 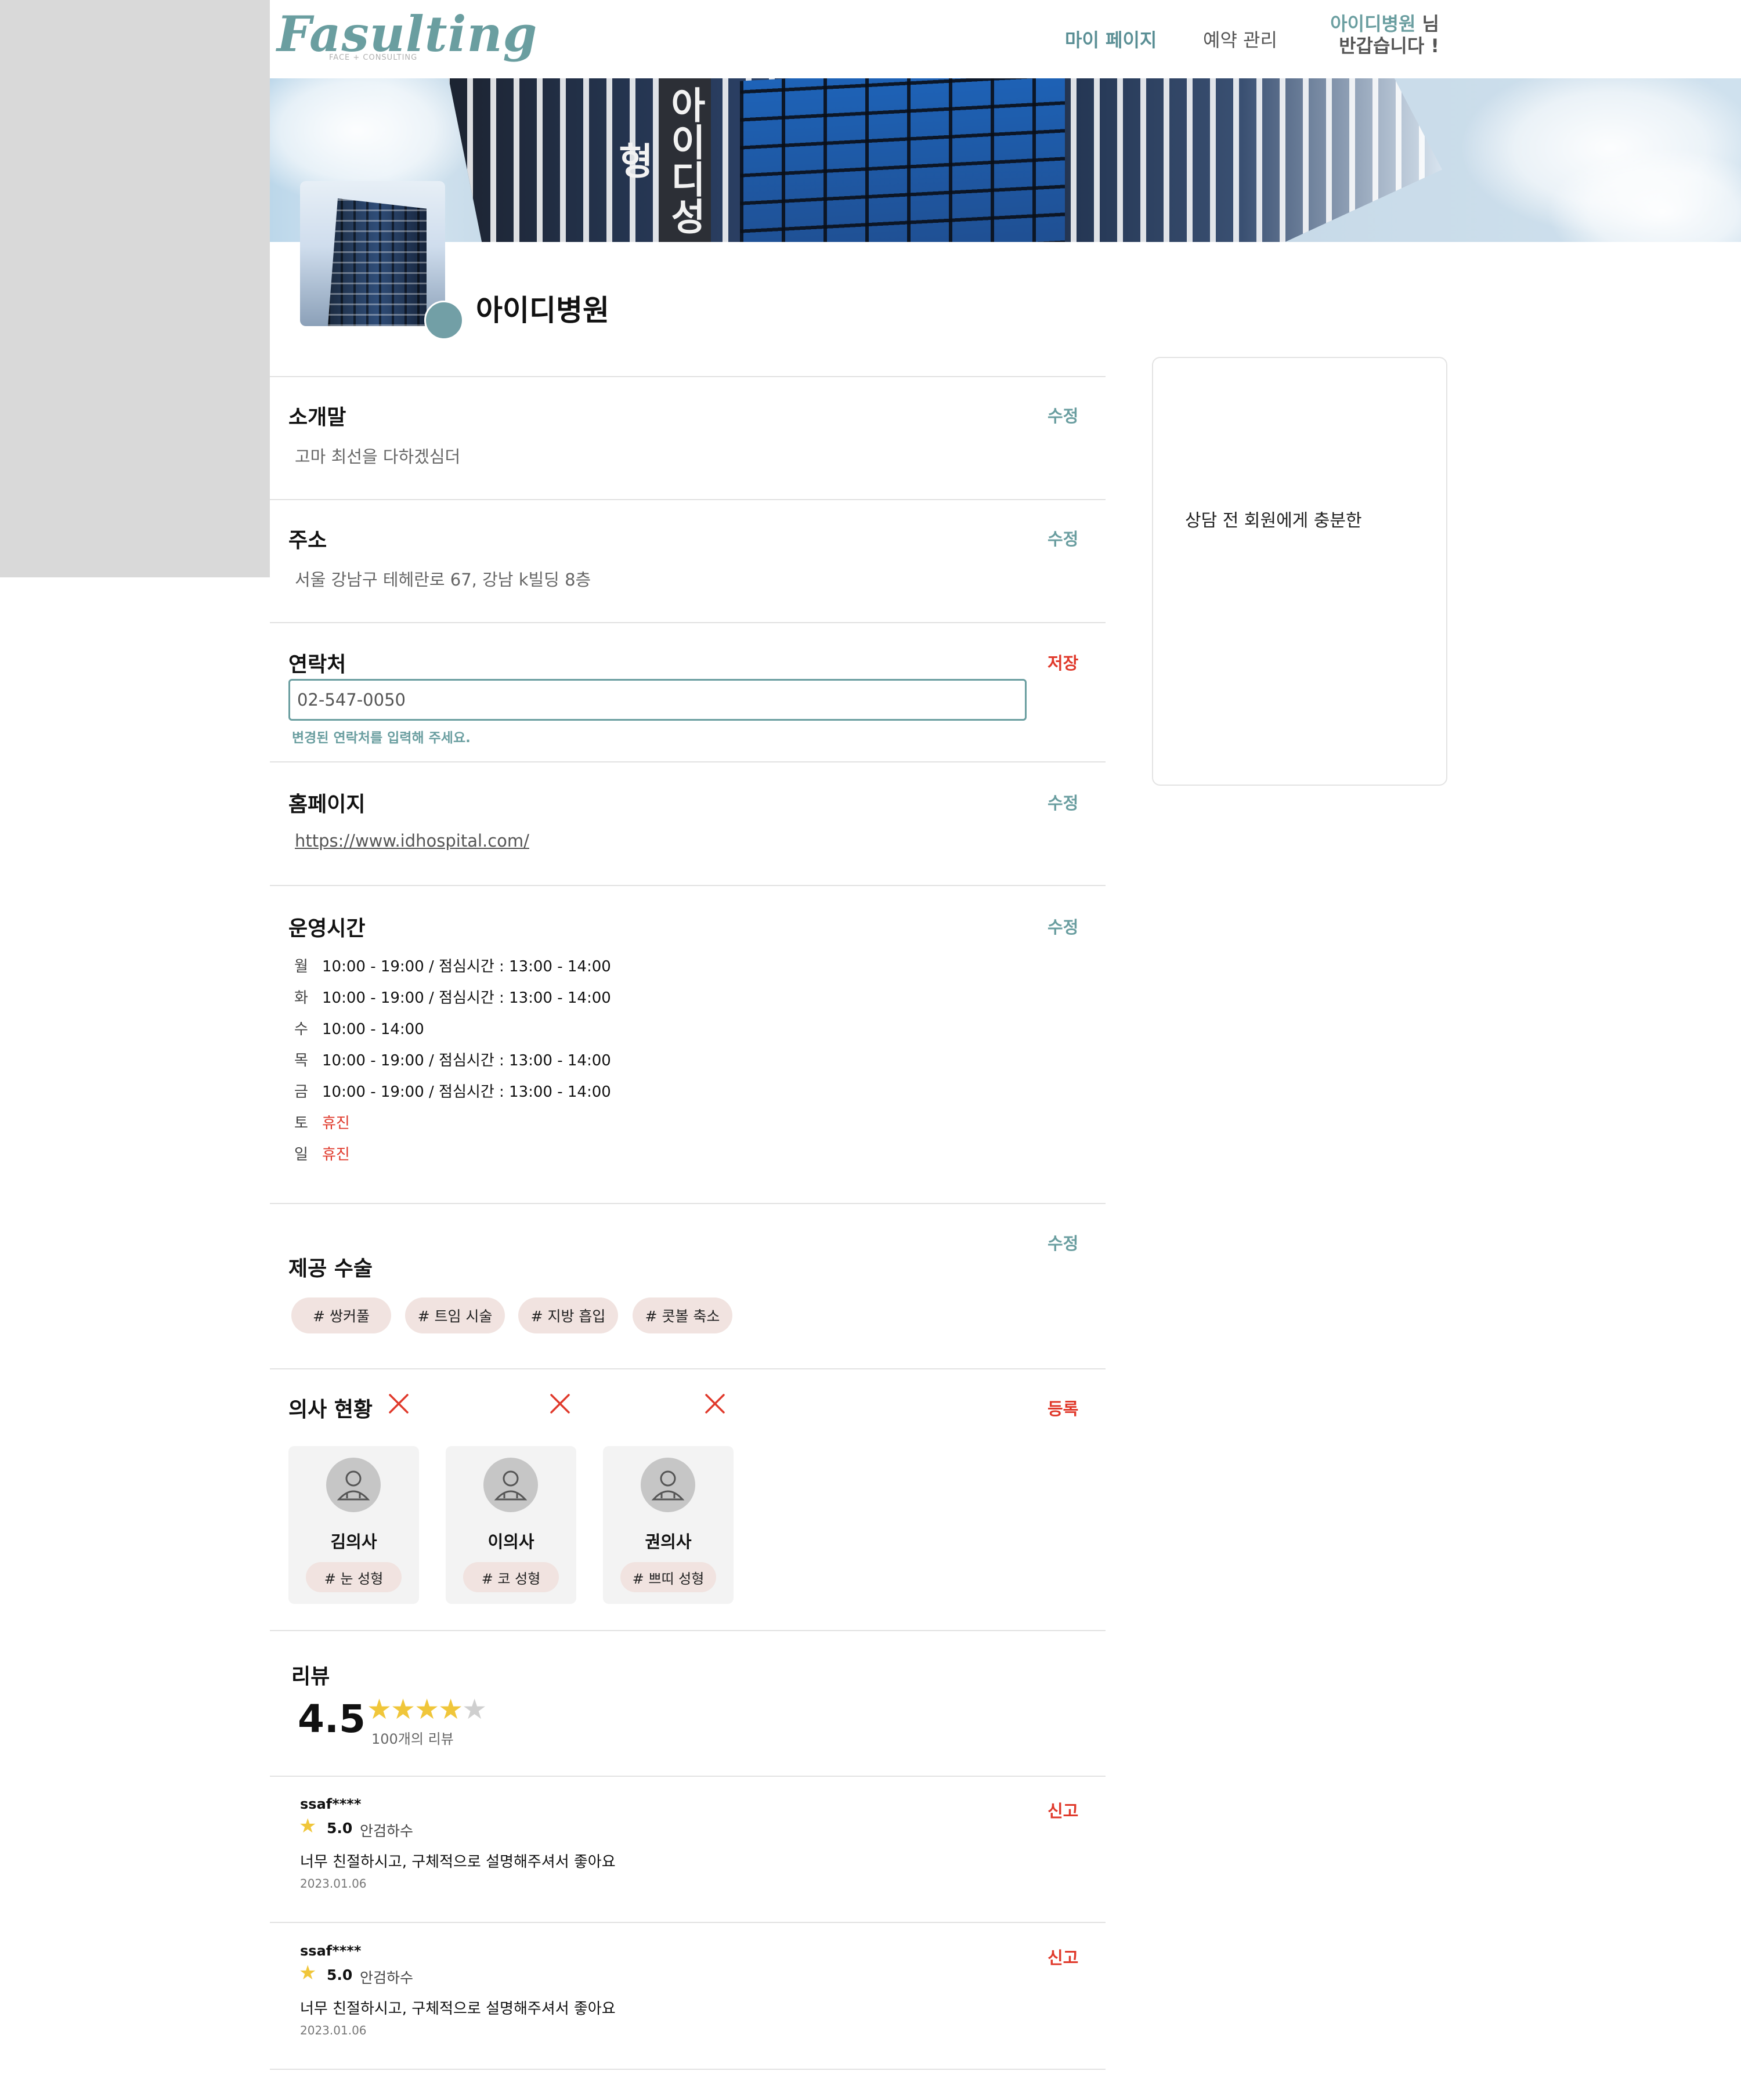 What do you see at coordinates (301, 1154) in the screenshot?
I see `hours-day: 일` at bounding box center [301, 1154].